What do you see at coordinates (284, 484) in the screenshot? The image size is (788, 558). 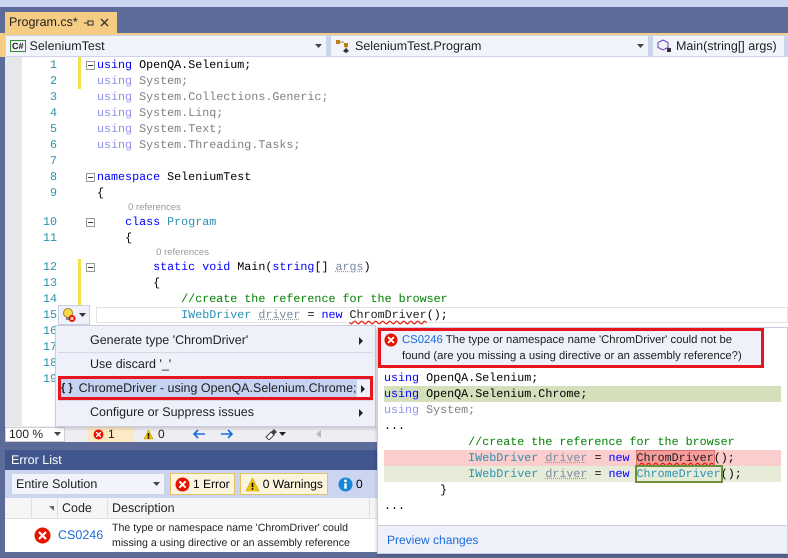 I see `filter-toggle: 0 Warnings` at bounding box center [284, 484].